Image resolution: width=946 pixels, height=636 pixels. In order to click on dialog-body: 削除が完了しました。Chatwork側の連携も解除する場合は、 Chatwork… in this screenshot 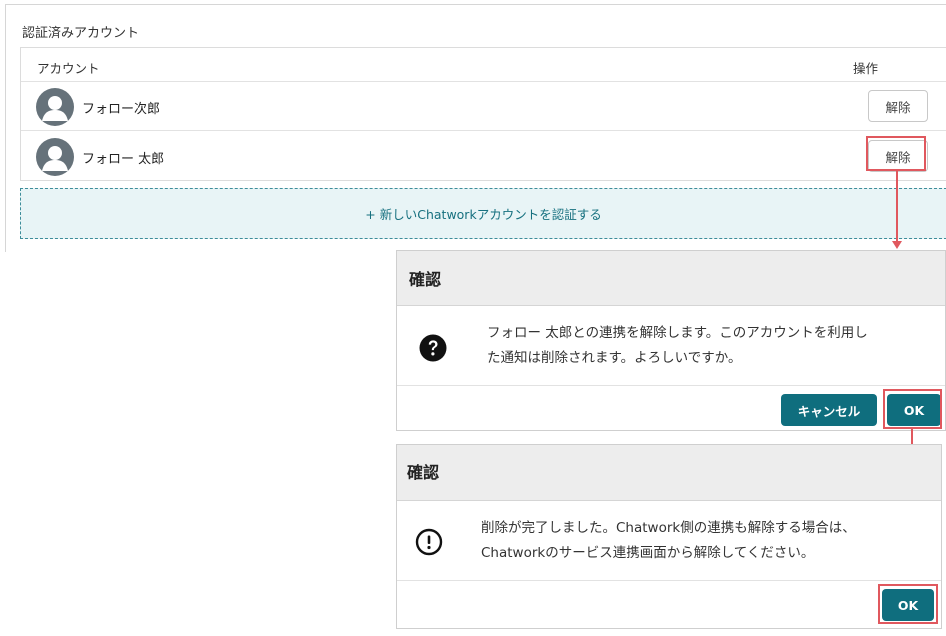, I will do `click(669, 541)`.